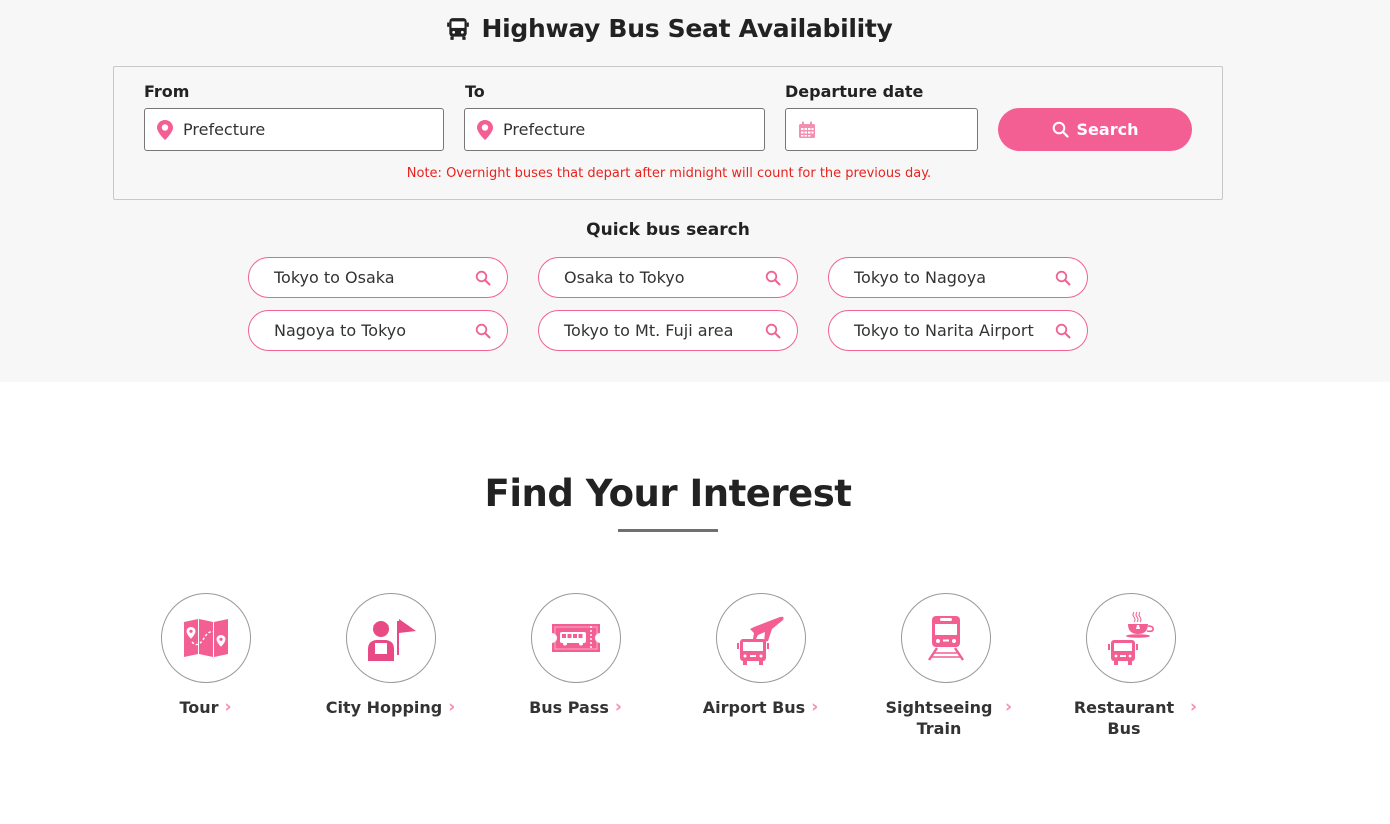 This screenshot has height=824, width=1390. I want to click on quick-search-nagoya-tokyo: Nagoya to Tokyo, so click(378, 330).